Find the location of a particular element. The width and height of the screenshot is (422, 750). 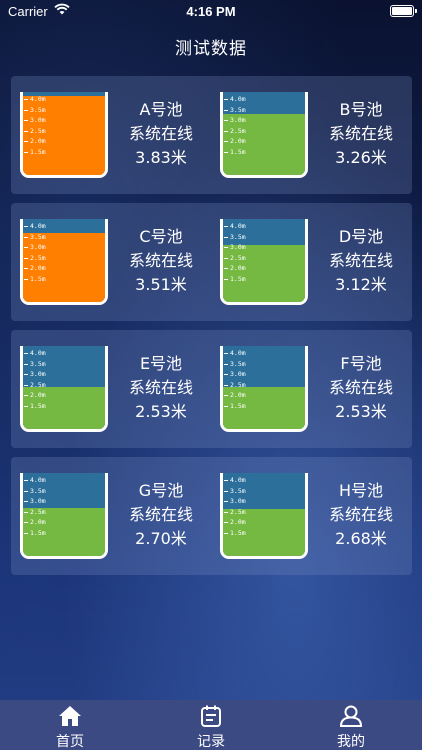

home-icon is located at coordinates (70, 716).